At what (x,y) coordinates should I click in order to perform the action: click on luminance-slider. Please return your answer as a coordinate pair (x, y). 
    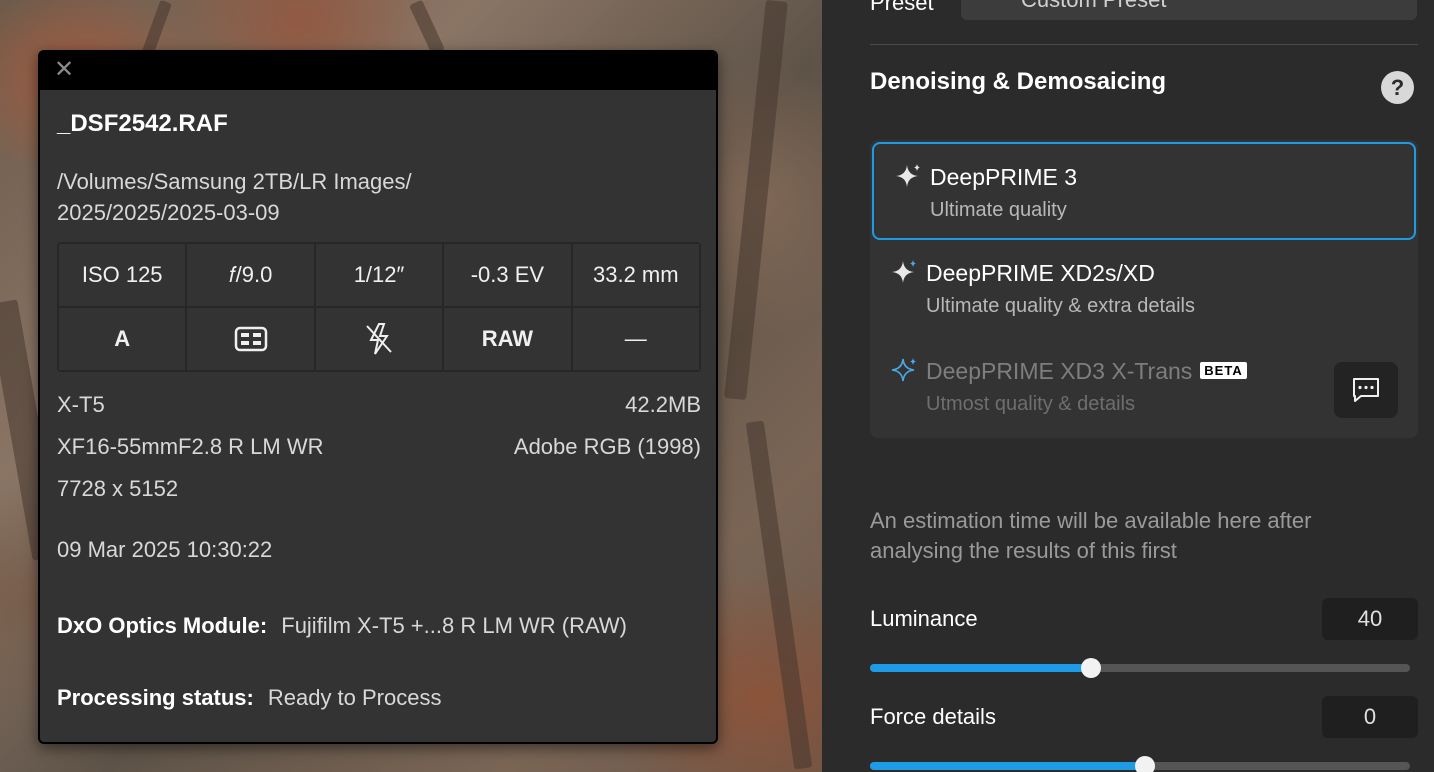
    Looking at the image, I should click on (1140, 668).